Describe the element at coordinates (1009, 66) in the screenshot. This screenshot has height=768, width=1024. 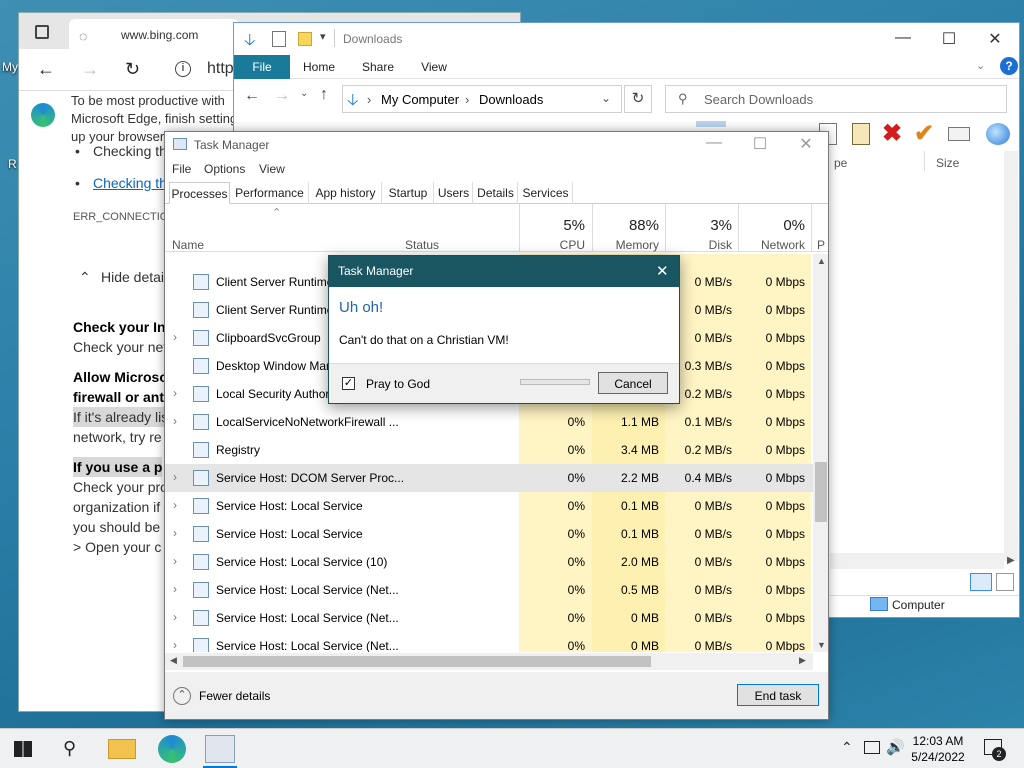
I see `help-icon: ?` at that location.